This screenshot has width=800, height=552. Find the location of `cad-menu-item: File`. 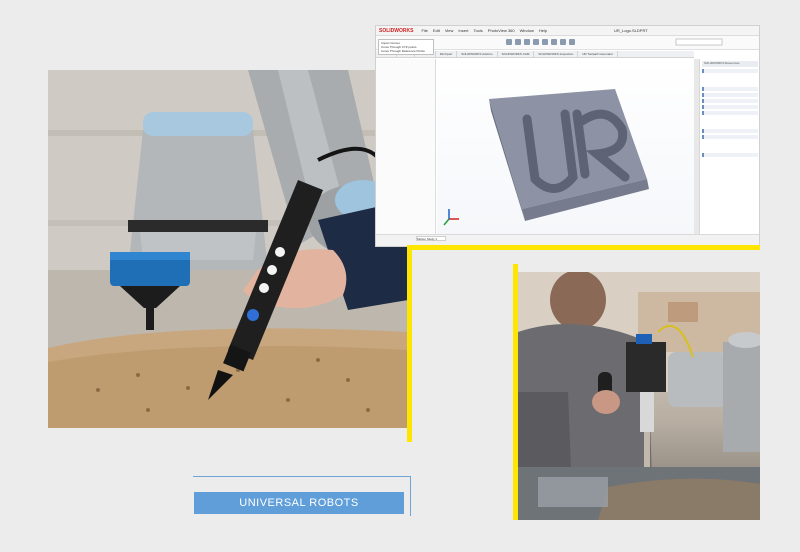

cad-menu-item: File is located at coordinates (424, 30).